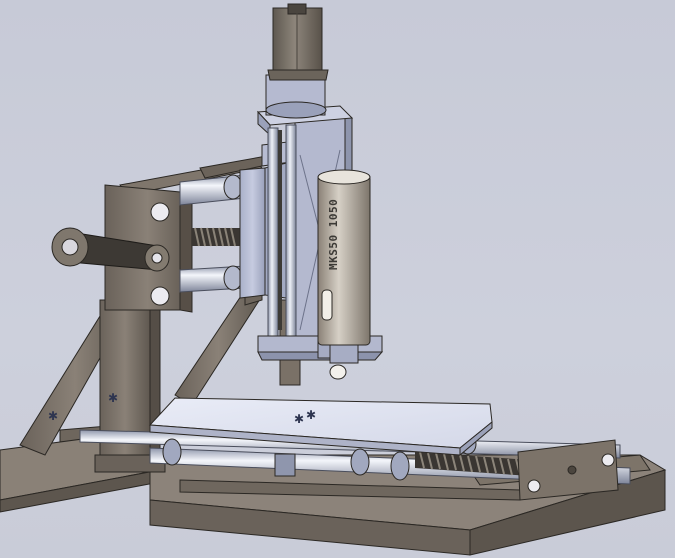 Image resolution: width=675 pixels, height=558 pixels. I want to click on z-stepper-motor, so click(297, 61).